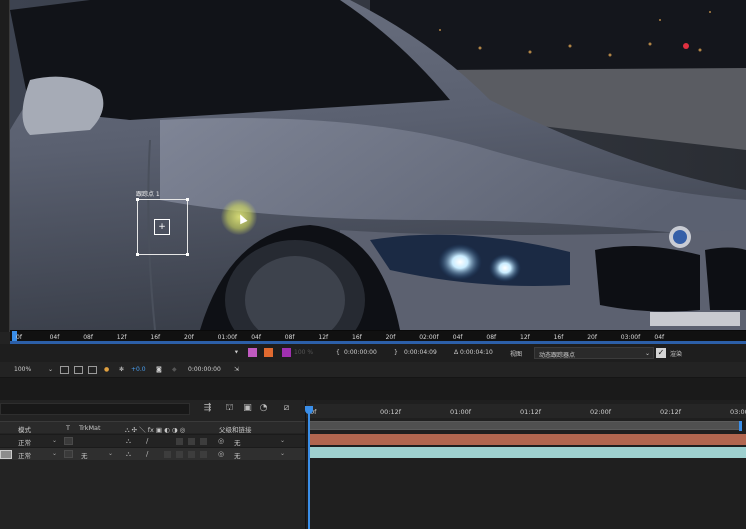  Describe the element at coordinates (174, 369) in the screenshot. I see `show-snapshot-icon: ◆` at that location.